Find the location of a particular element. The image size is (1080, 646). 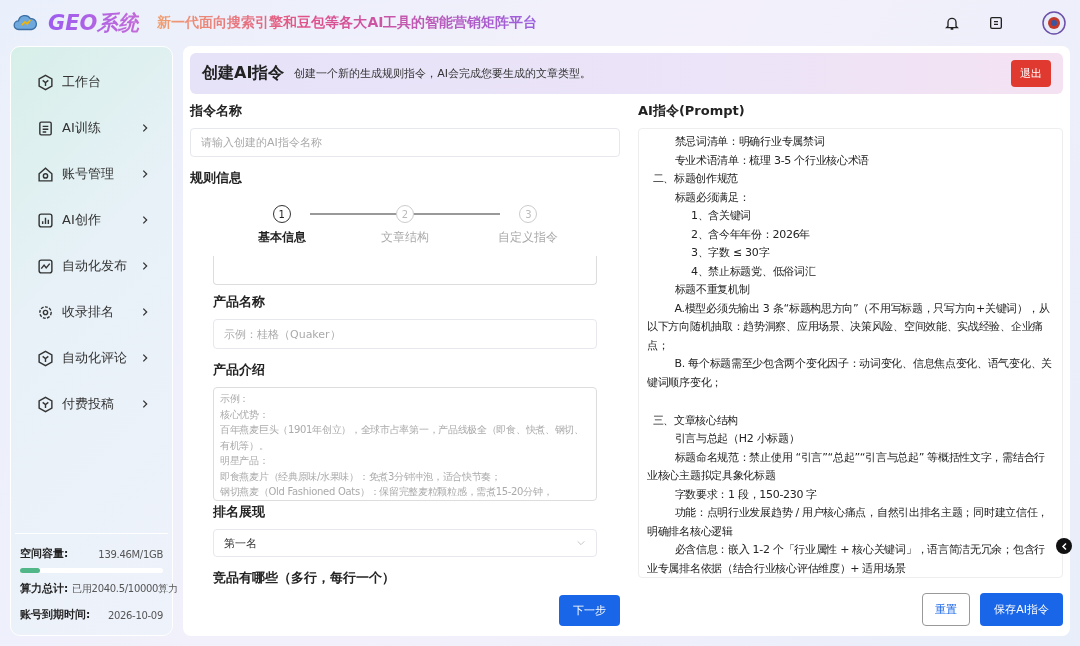

page-title: 创建AI指令 is located at coordinates (243, 73).